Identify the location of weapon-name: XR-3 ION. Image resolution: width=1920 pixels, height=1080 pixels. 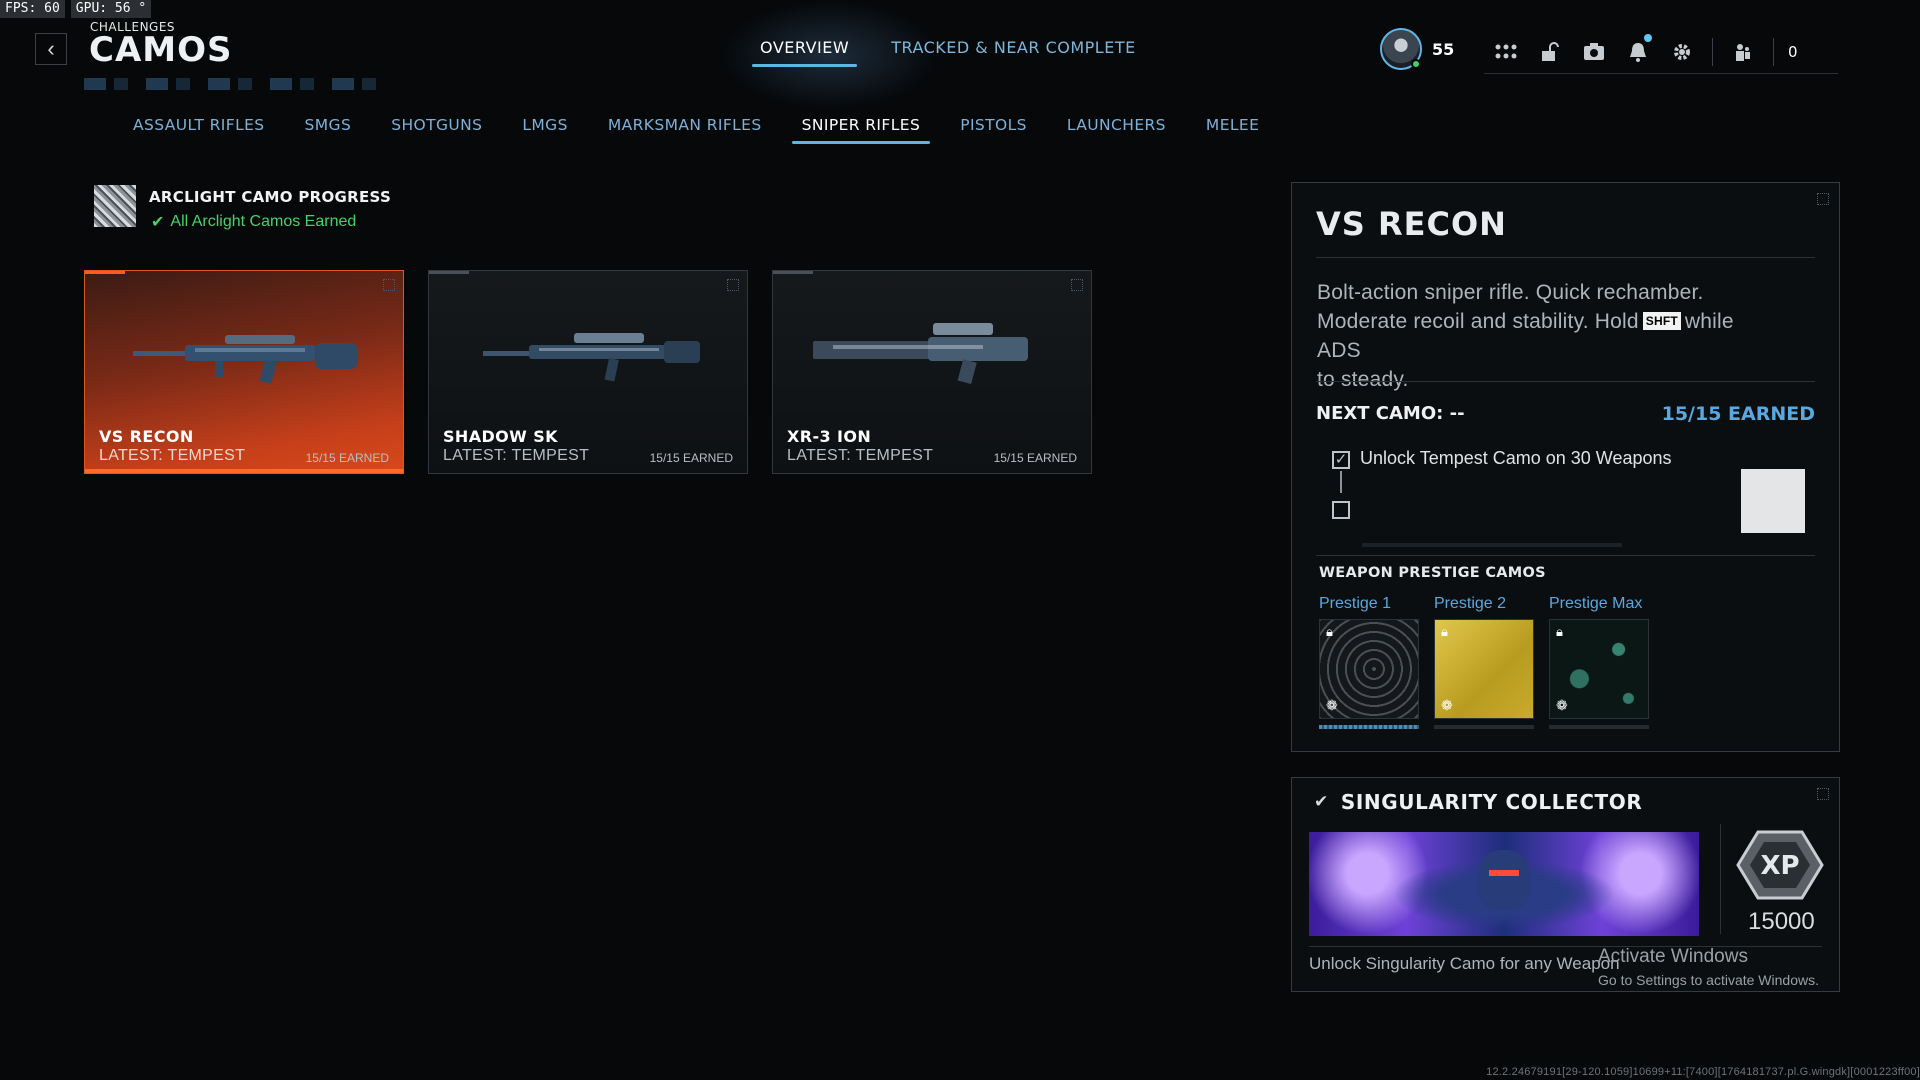
(829, 436).